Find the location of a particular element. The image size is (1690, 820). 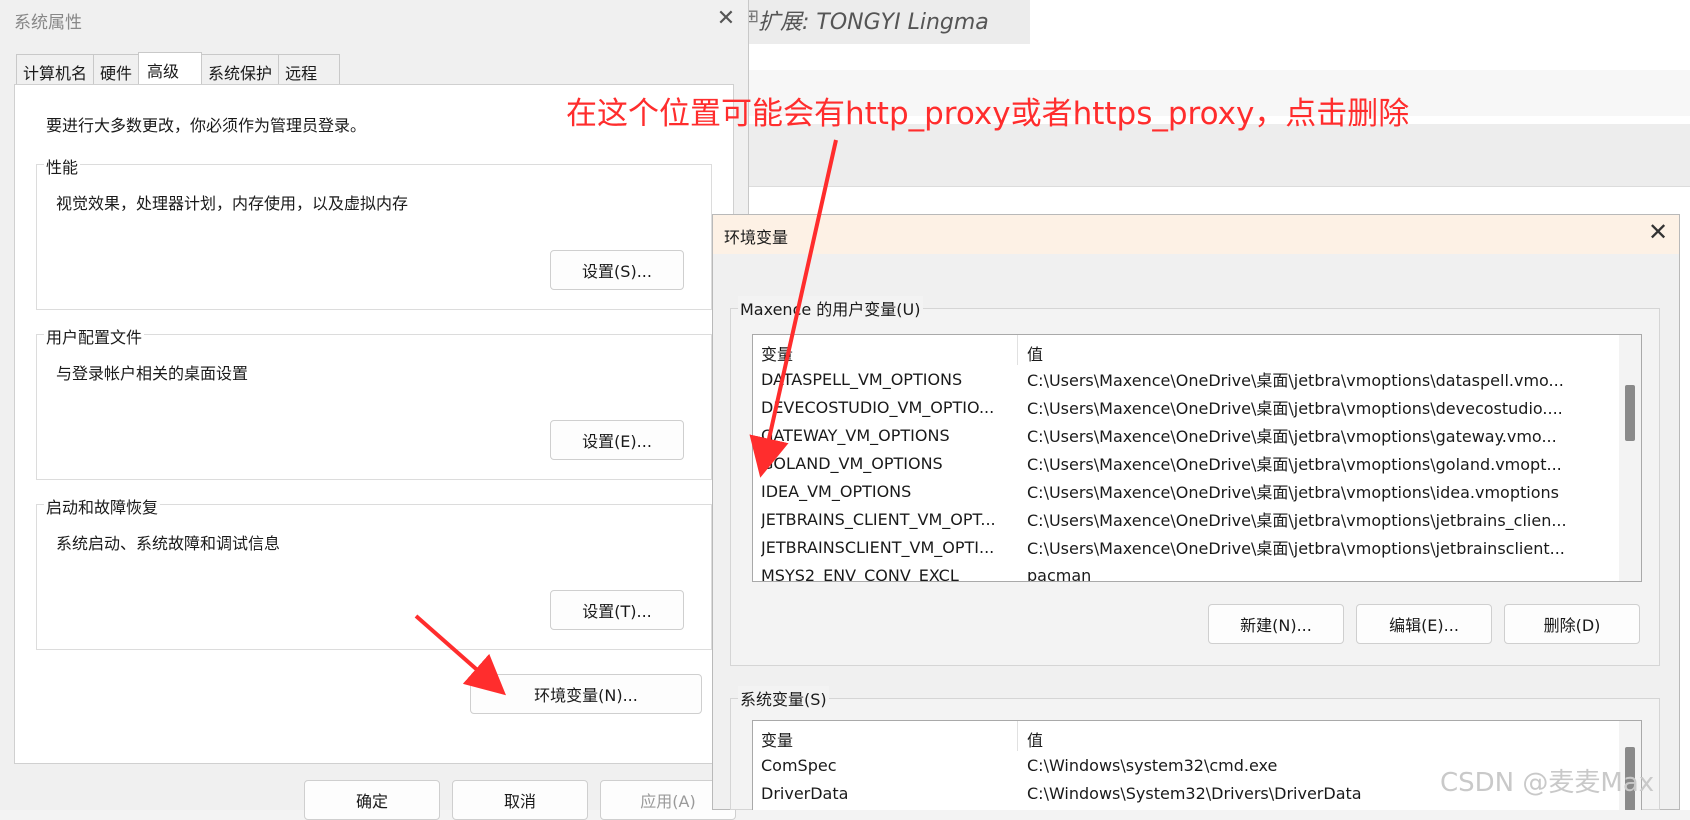

arrow-to-variable-list is located at coordinates (793, 308).